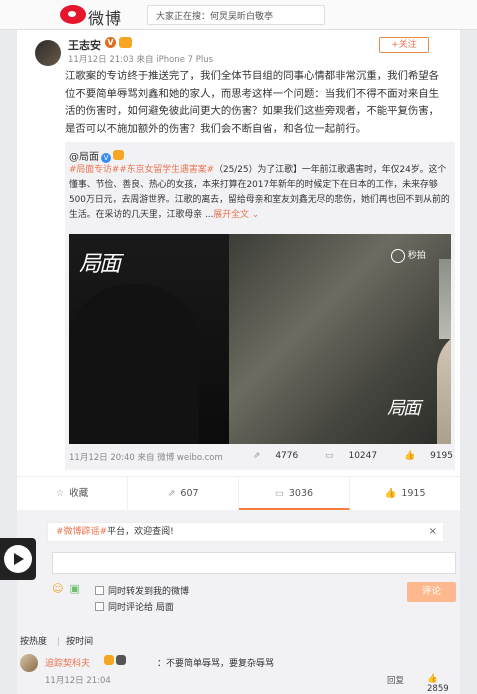 Image resolution: width=477 pixels, height=694 pixels. I want to click on top-navigation-bar: 微博 大家正在搜：何炅吴昕白敬亭, so click(238, 15).